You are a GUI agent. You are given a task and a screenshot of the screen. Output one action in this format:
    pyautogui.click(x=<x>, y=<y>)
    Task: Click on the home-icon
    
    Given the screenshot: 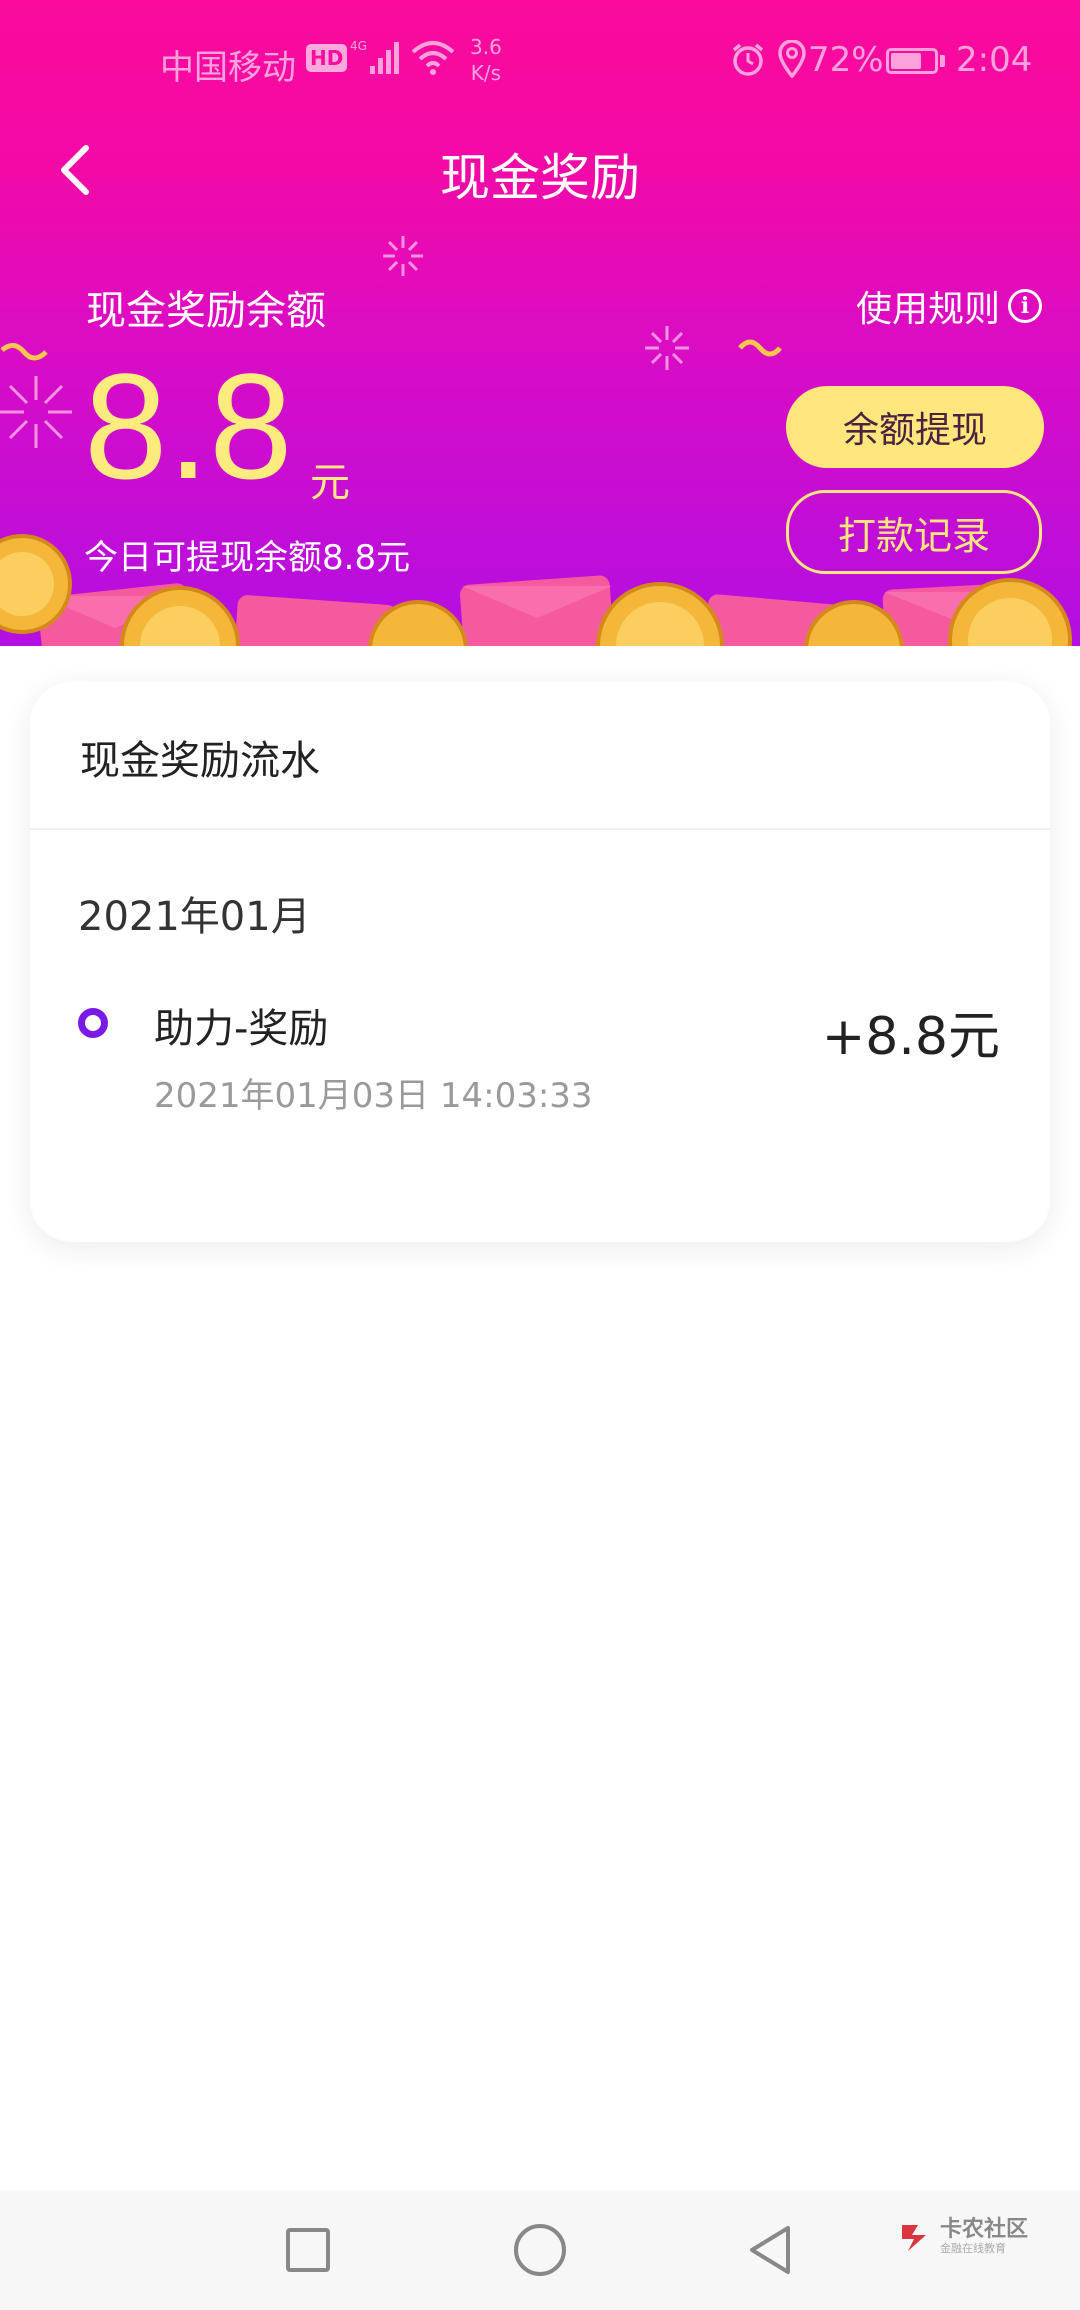 What is the action you would take?
    pyautogui.click(x=540, y=2250)
    